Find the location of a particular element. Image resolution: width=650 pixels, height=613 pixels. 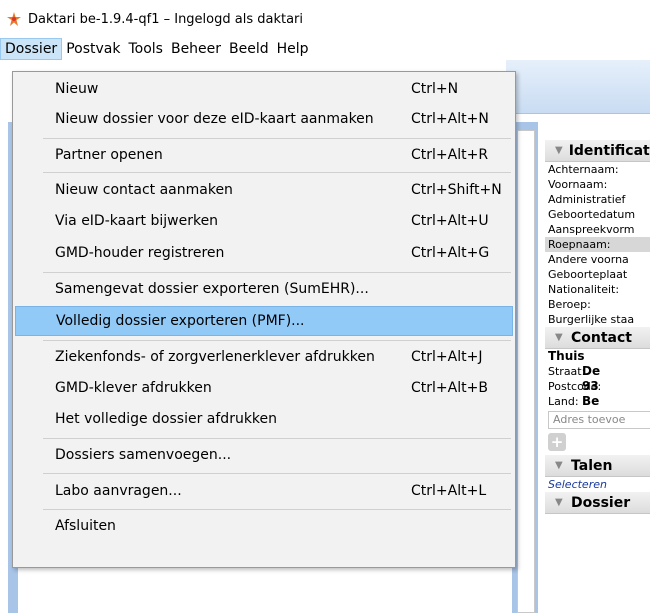

address-value: Be is located at coordinates (591, 401).